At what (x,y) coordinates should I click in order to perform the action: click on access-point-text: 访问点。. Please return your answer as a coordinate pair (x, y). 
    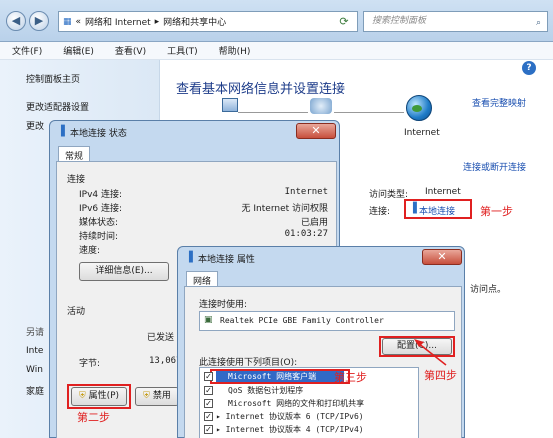
    Looking at the image, I should click on (488, 290).